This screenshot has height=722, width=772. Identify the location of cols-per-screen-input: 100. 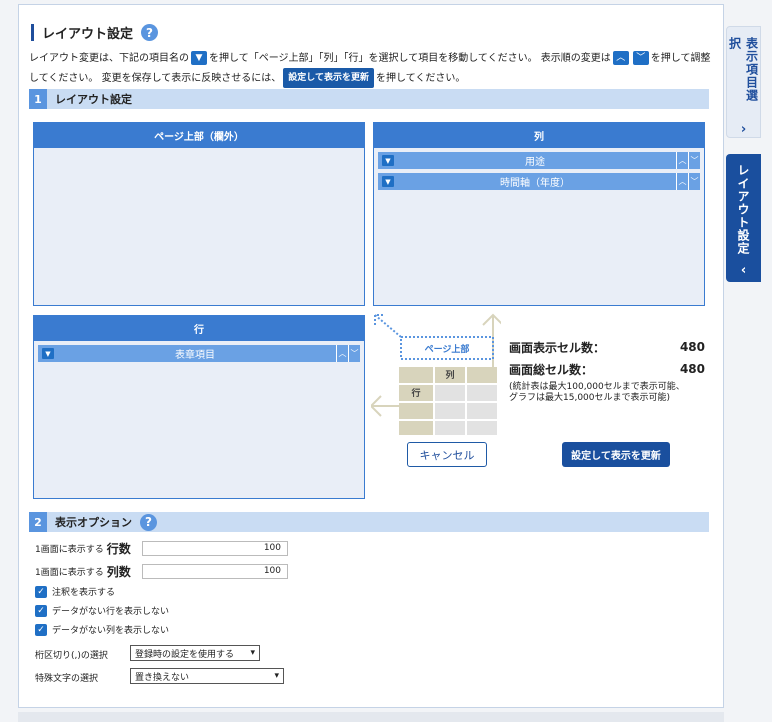
(215, 571).